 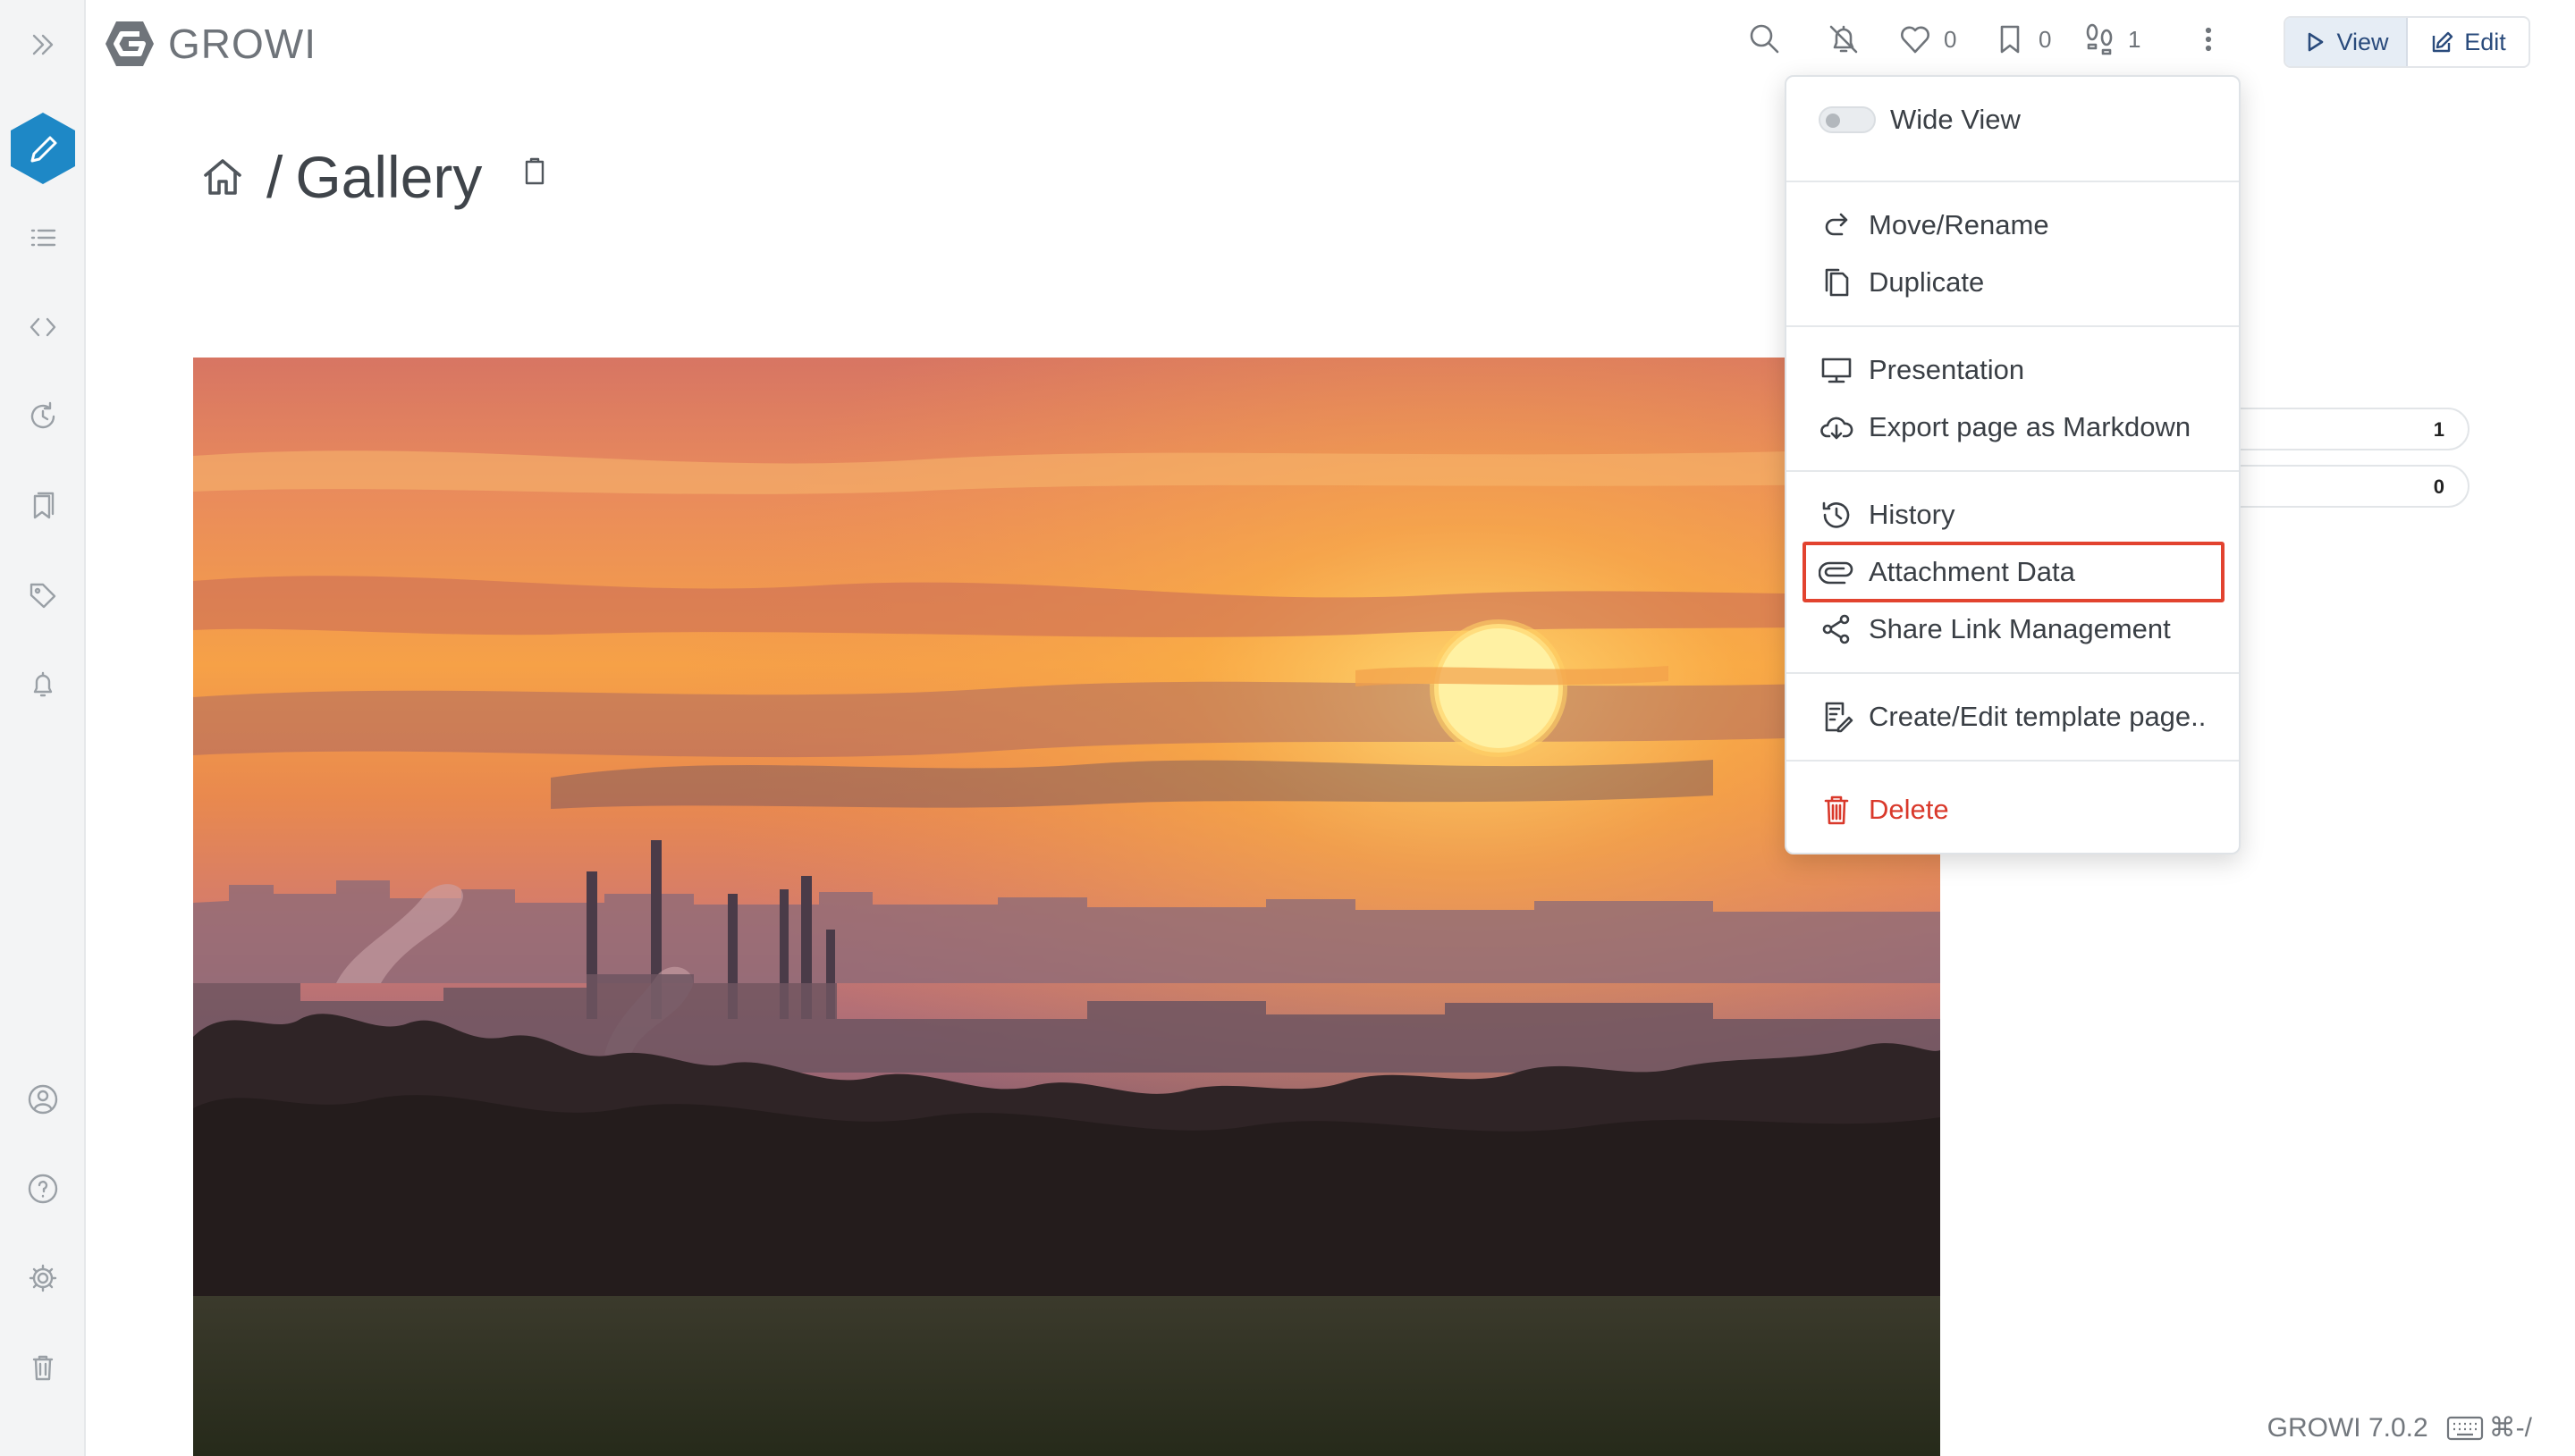 What do you see at coordinates (1839, 717) in the screenshot?
I see `template-file-icon` at bounding box center [1839, 717].